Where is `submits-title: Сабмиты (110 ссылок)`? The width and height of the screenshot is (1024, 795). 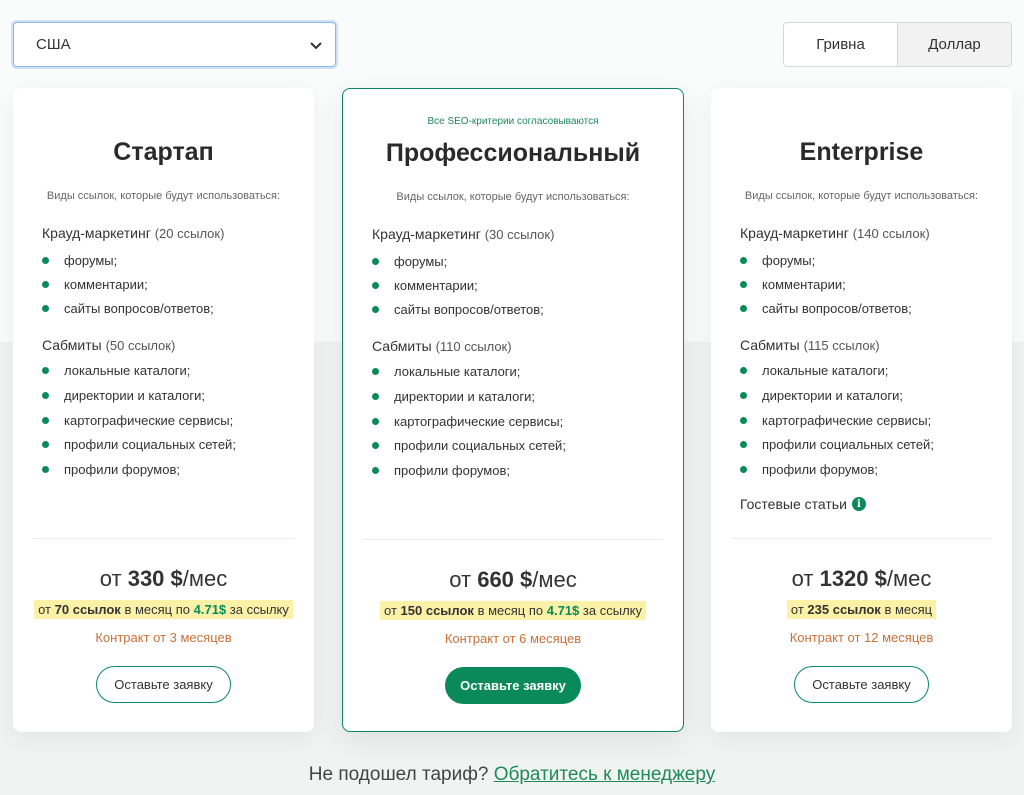 submits-title: Сабмиты (110 ссылок) is located at coordinates (442, 346).